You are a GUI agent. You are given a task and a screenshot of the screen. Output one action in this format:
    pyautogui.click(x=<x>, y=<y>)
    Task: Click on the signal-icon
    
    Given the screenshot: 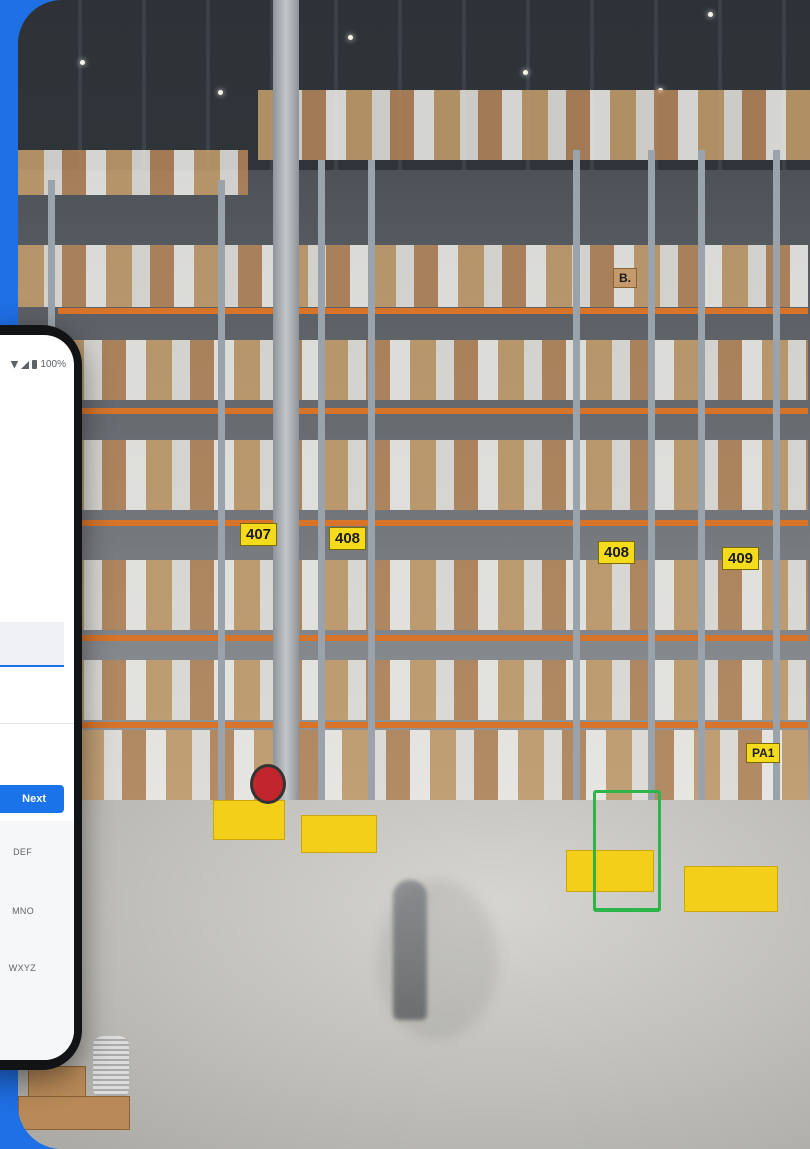 What is the action you would take?
    pyautogui.click(x=25, y=364)
    